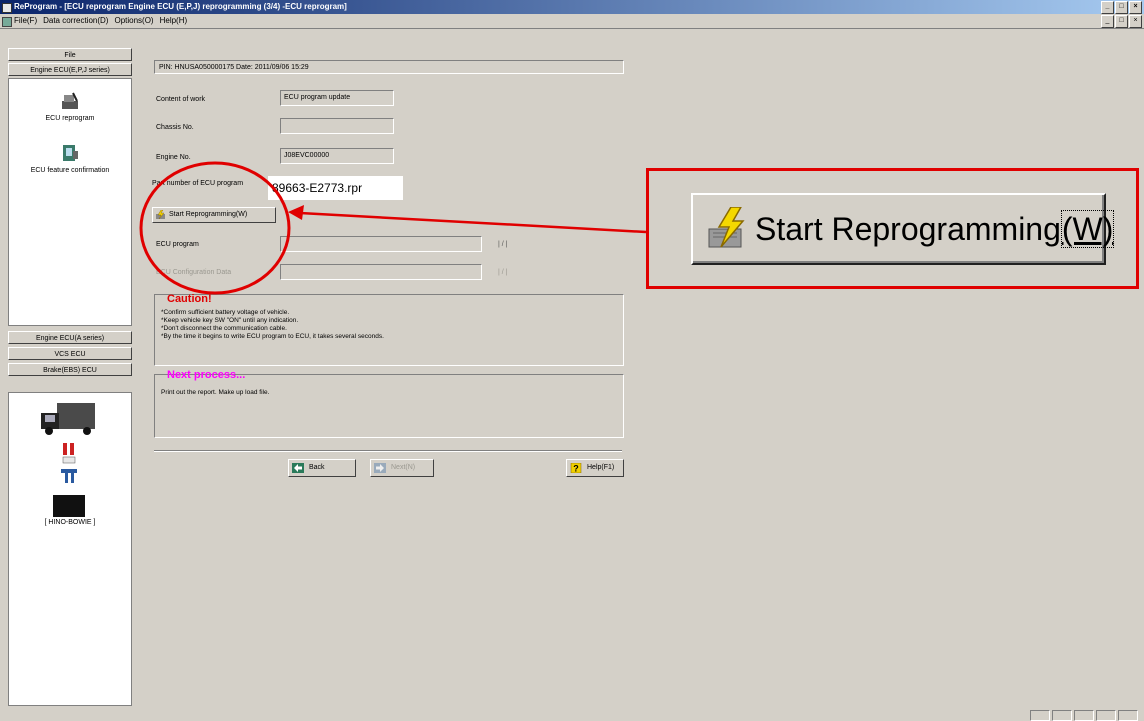 The height and width of the screenshot is (721, 1144). I want to click on back-button: Back, so click(322, 468).